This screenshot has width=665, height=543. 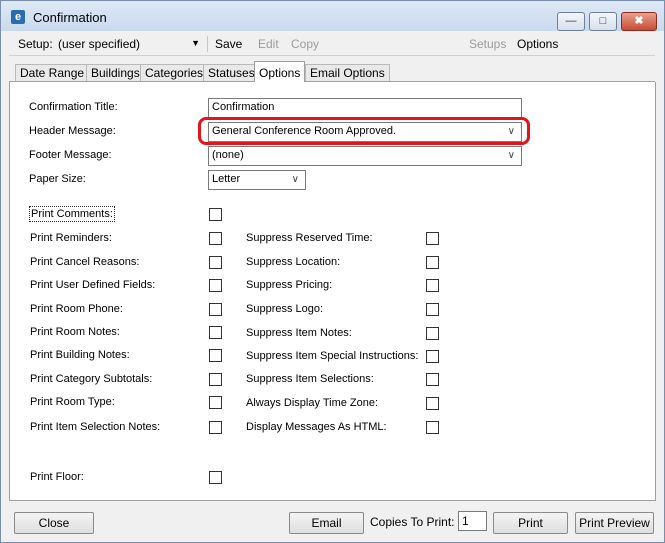 I want to click on suppress-item-special-instructions-label: Suppress Item Special Instructions:, so click(x=332, y=356).